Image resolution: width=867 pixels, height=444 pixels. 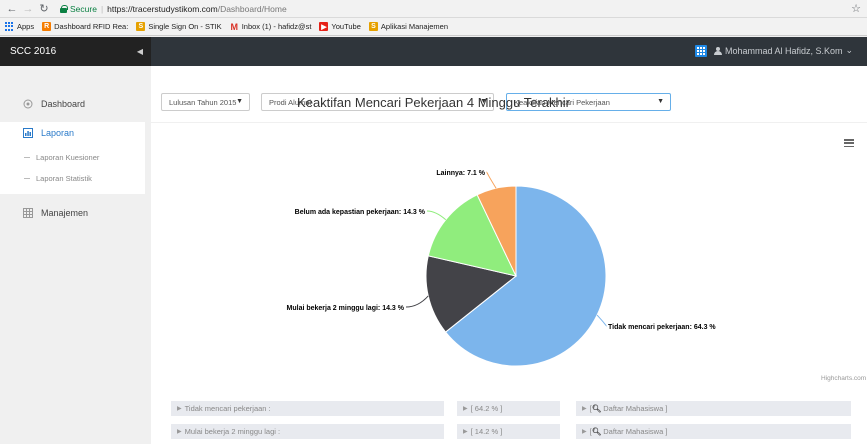 What do you see at coordinates (417, 301) in the screenshot?
I see `connector-mulai-bekerja` at bounding box center [417, 301].